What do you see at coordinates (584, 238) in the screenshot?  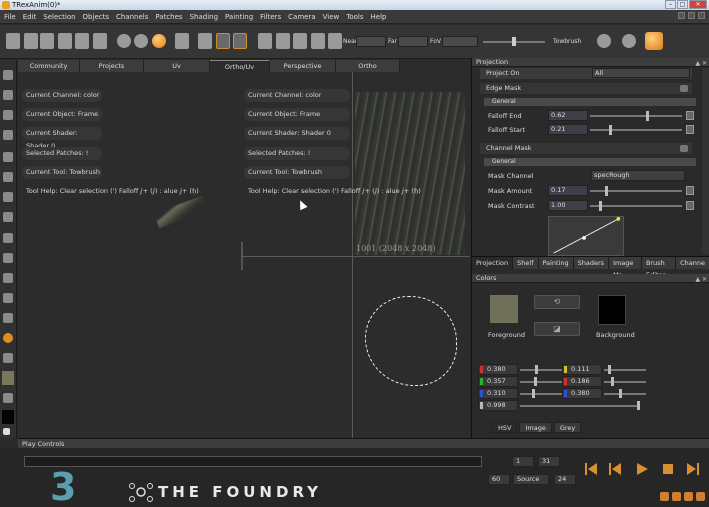 I see `mask-curve-point` at bounding box center [584, 238].